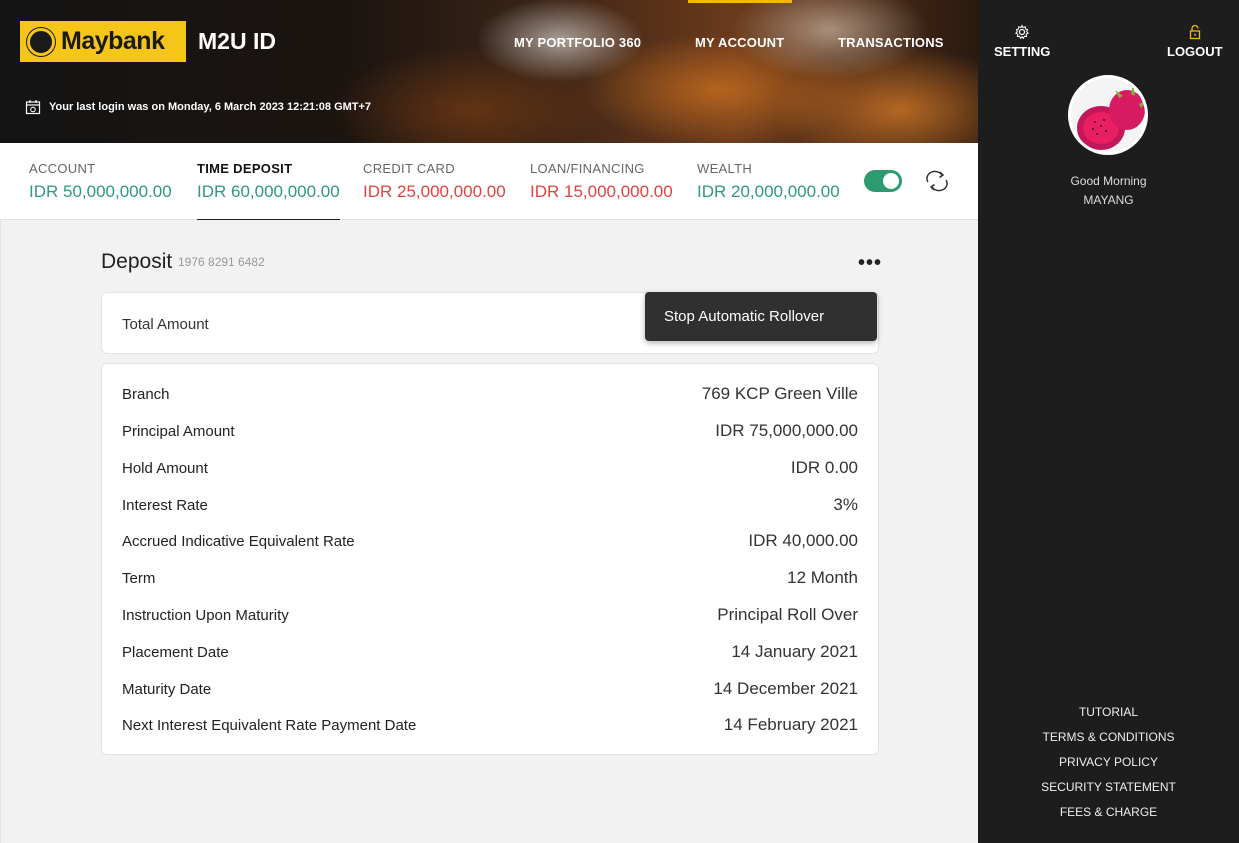  What do you see at coordinates (739, 42) in the screenshot?
I see `nav-my-account: MY ACCOUNT` at bounding box center [739, 42].